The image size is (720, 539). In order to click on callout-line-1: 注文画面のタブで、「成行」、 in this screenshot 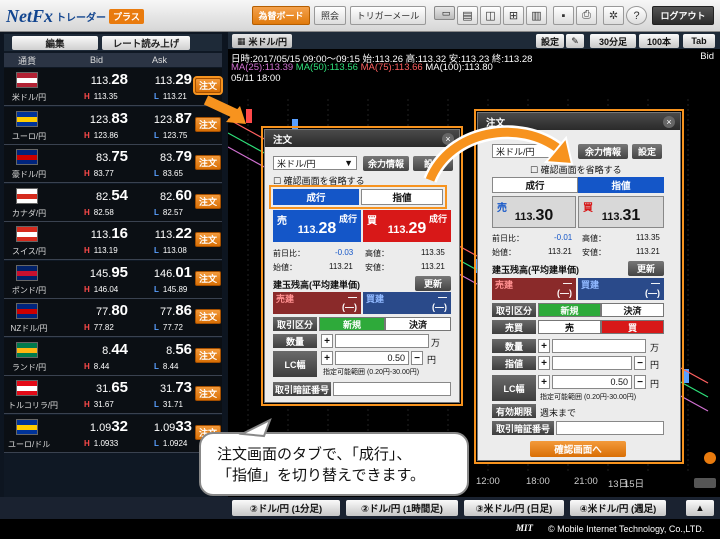, I will do `click(314, 454)`.